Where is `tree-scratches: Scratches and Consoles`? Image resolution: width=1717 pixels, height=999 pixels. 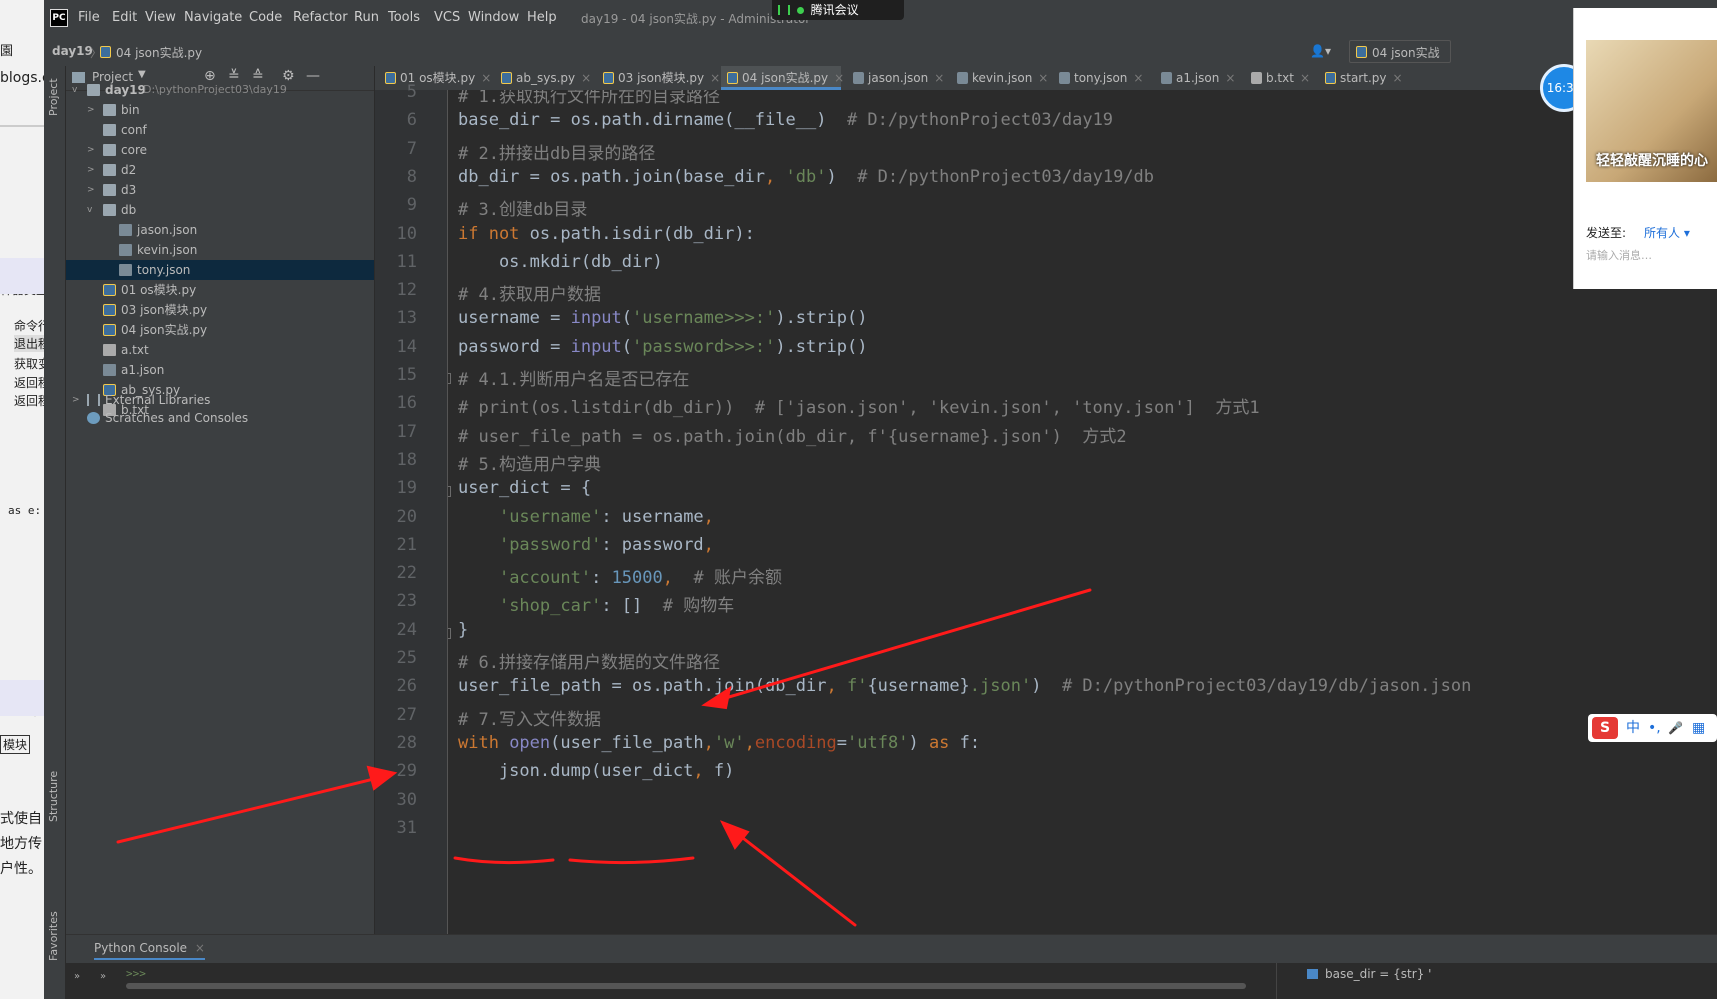 tree-scratches: Scratches and Consoles is located at coordinates (220, 418).